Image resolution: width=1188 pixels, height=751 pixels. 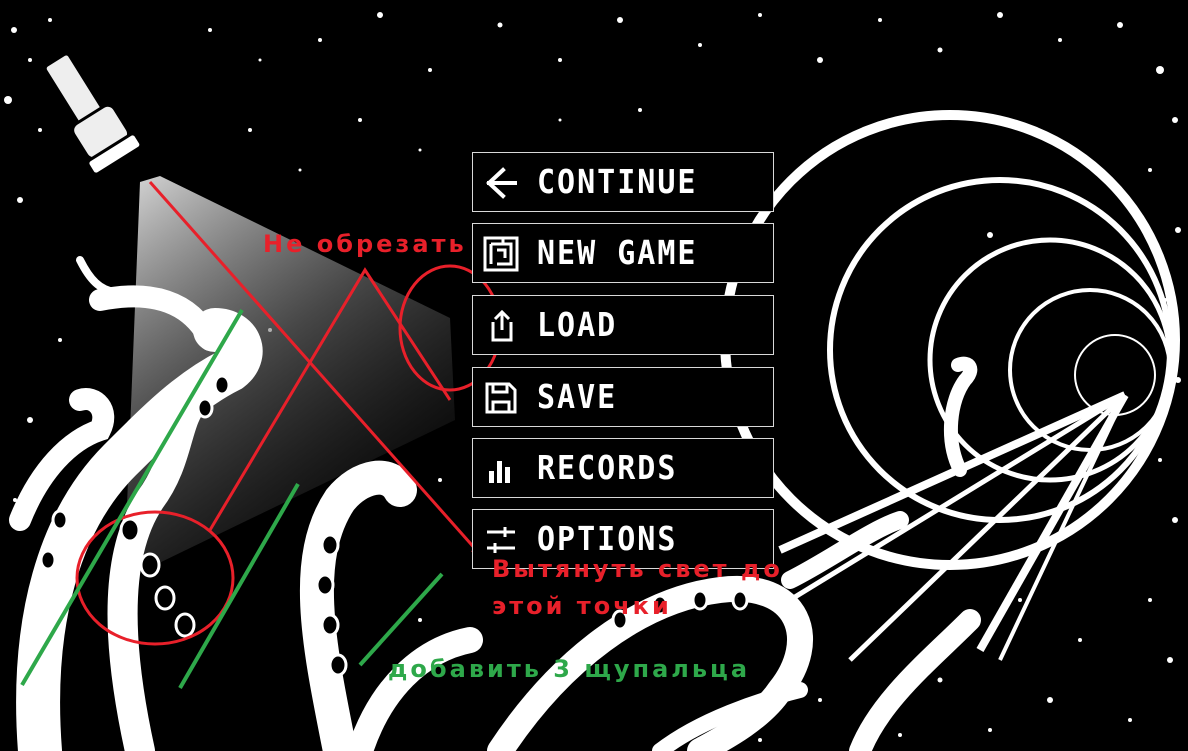 What do you see at coordinates (582, 606) in the screenshot?
I see `annotation-extend-light-line2: этой точки` at bounding box center [582, 606].